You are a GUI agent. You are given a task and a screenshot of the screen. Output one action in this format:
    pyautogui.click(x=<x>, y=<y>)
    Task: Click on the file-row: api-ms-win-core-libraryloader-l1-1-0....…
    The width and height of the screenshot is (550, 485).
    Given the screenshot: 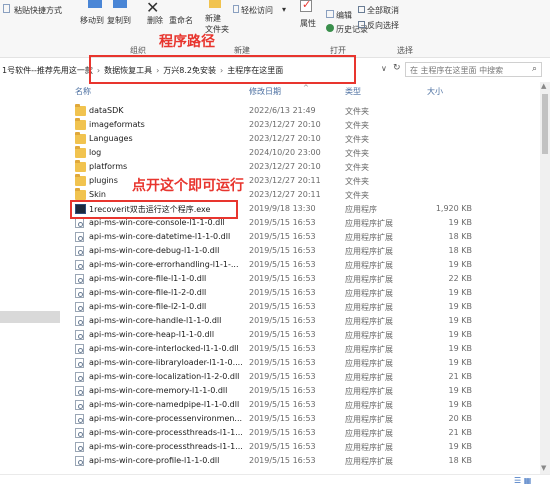 What is the action you would take?
    pyautogui.click(x=305, y=363)
    